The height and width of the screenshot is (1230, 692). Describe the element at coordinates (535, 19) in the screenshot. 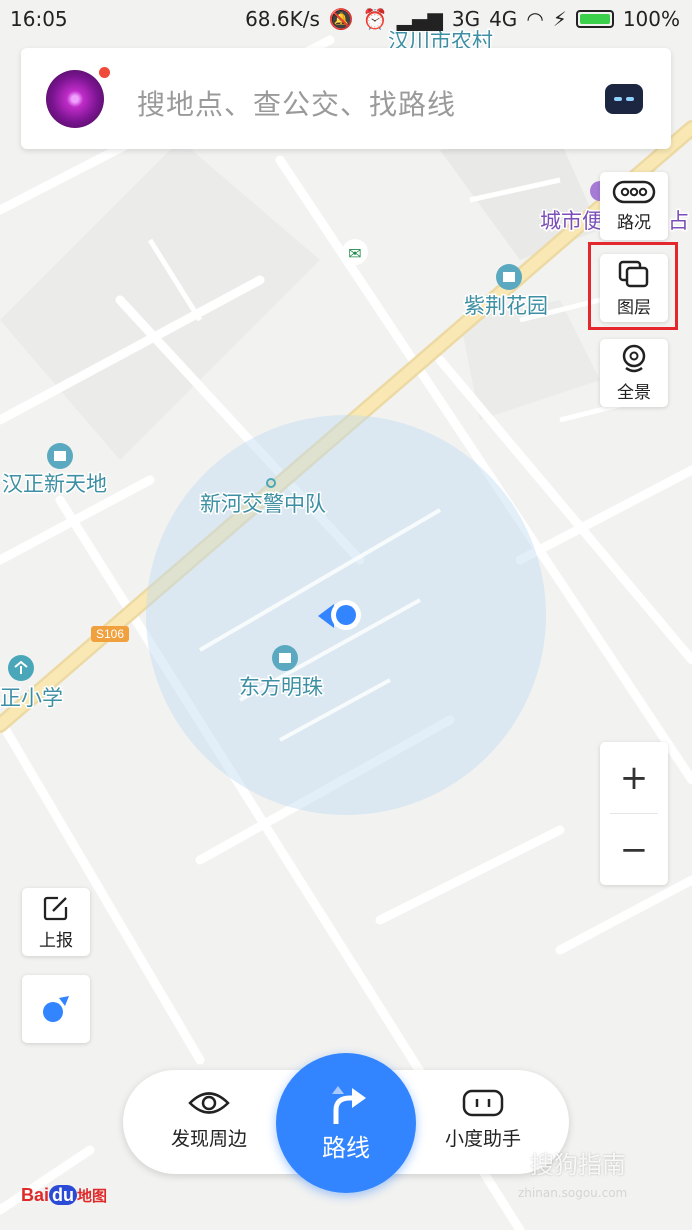

I see `wifi-icon: ◠` at that location.